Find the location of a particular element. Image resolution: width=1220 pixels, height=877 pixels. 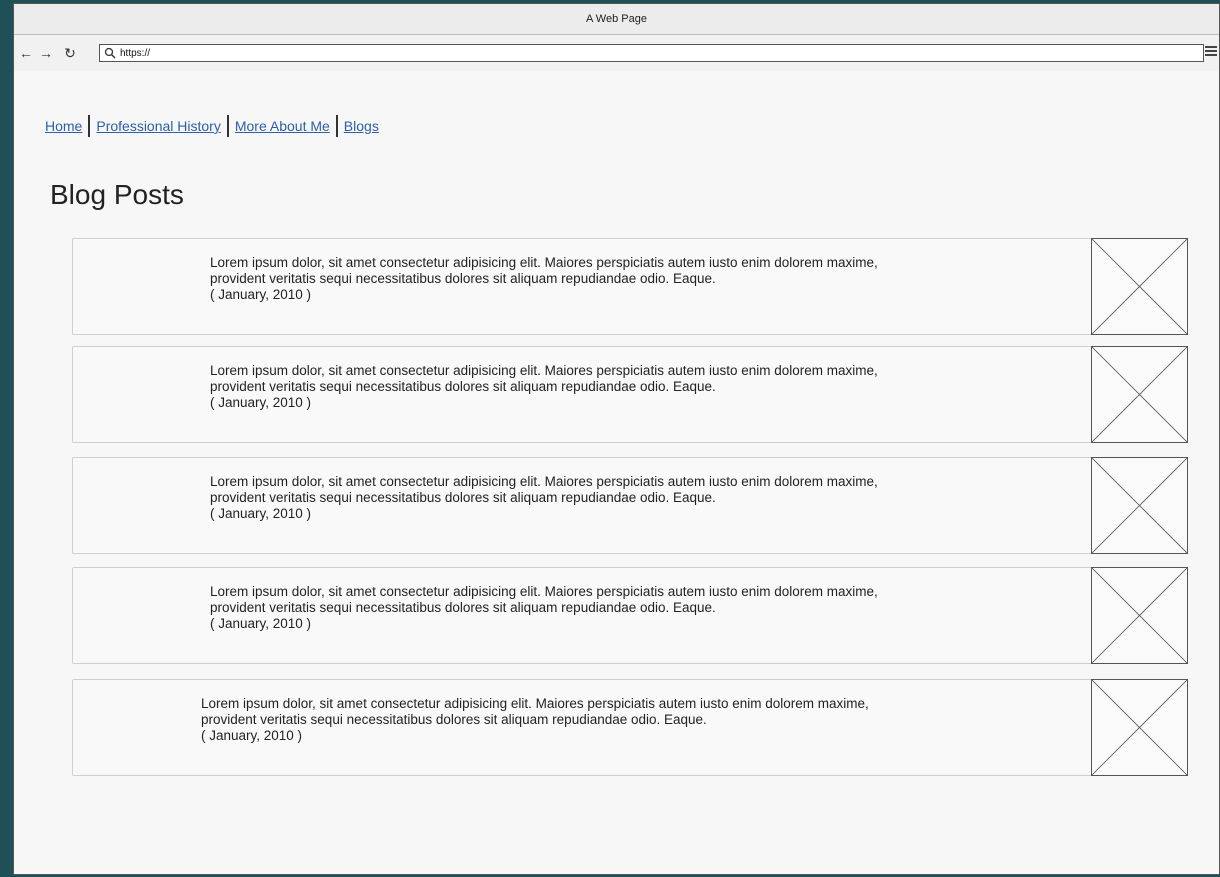

address-url: https:// is located at coordinates (135, 53).